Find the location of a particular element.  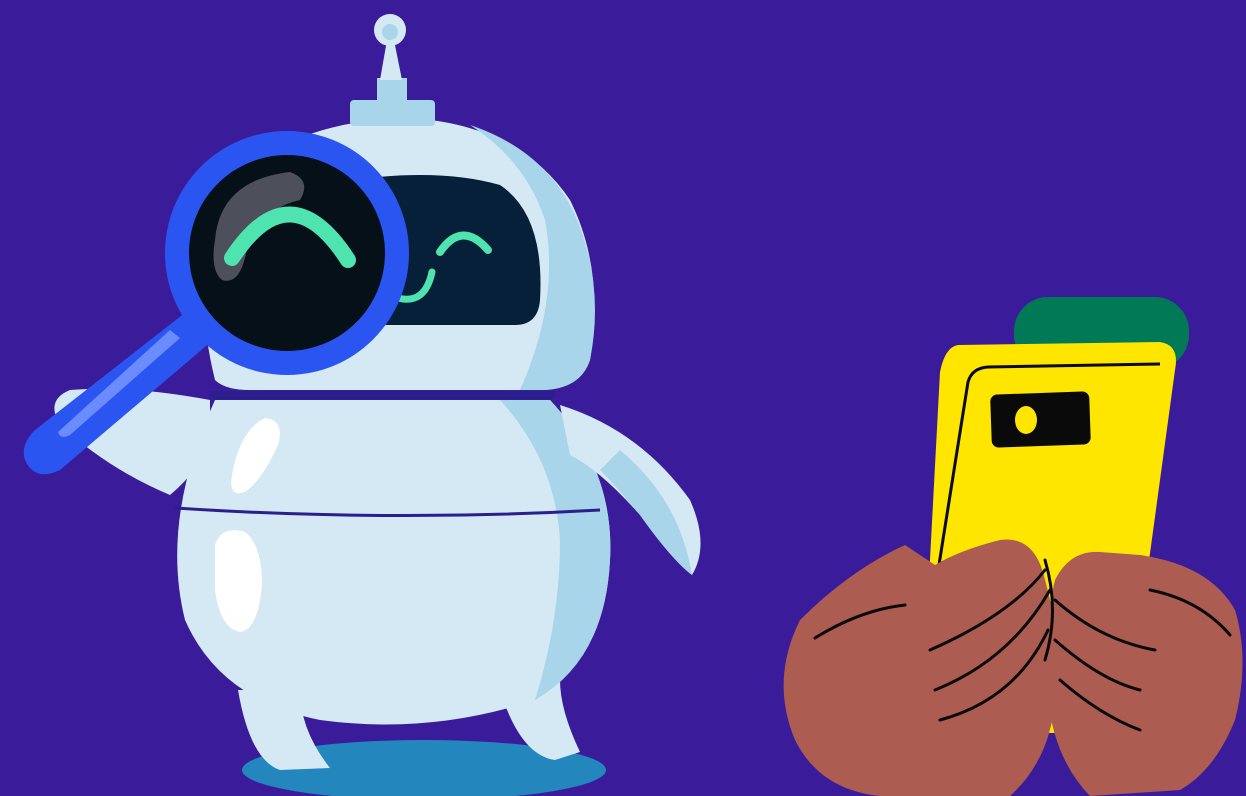

phone-camera is located at coordinates (1040, 419).